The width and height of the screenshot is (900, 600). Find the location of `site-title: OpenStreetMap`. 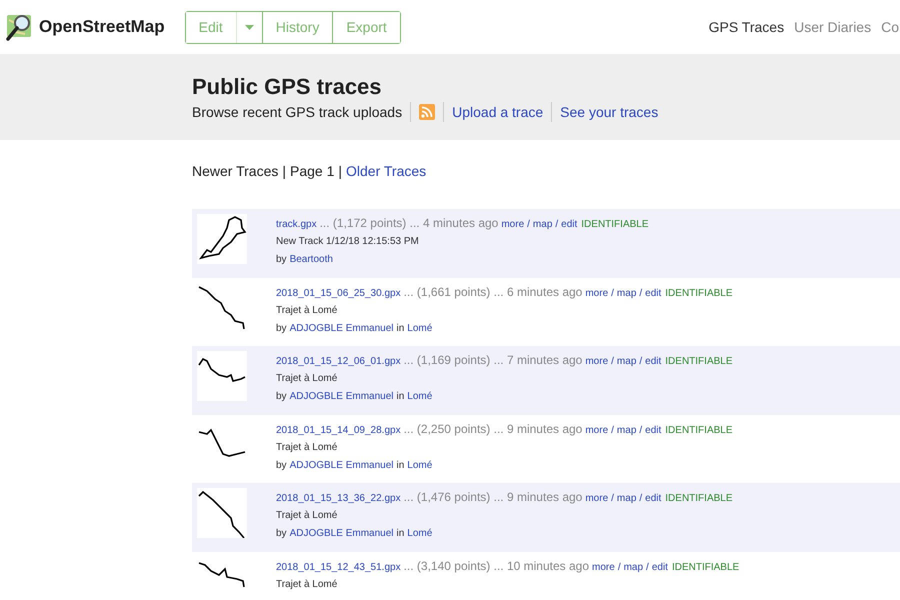

site-title: OpenStreetMap is located at coordinates (102, 27).